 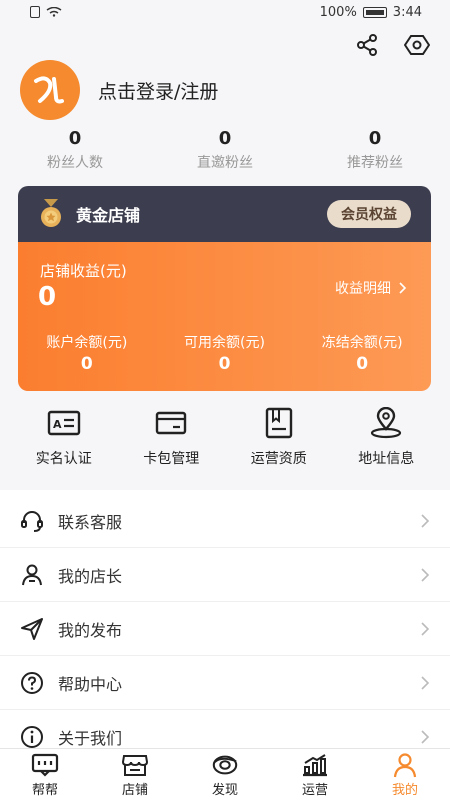 I want to click on wifi-icon, so click(x=54, y=12).